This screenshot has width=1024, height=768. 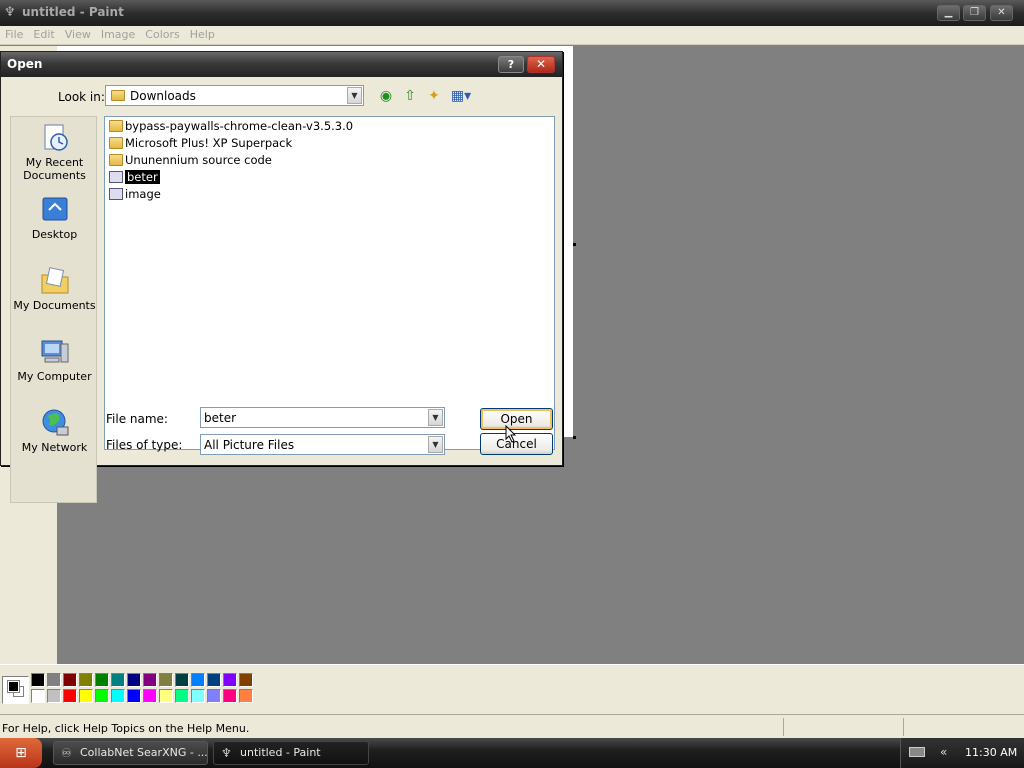 I want to click on place-my-computer: My Computer, so click(x=54, y=359).